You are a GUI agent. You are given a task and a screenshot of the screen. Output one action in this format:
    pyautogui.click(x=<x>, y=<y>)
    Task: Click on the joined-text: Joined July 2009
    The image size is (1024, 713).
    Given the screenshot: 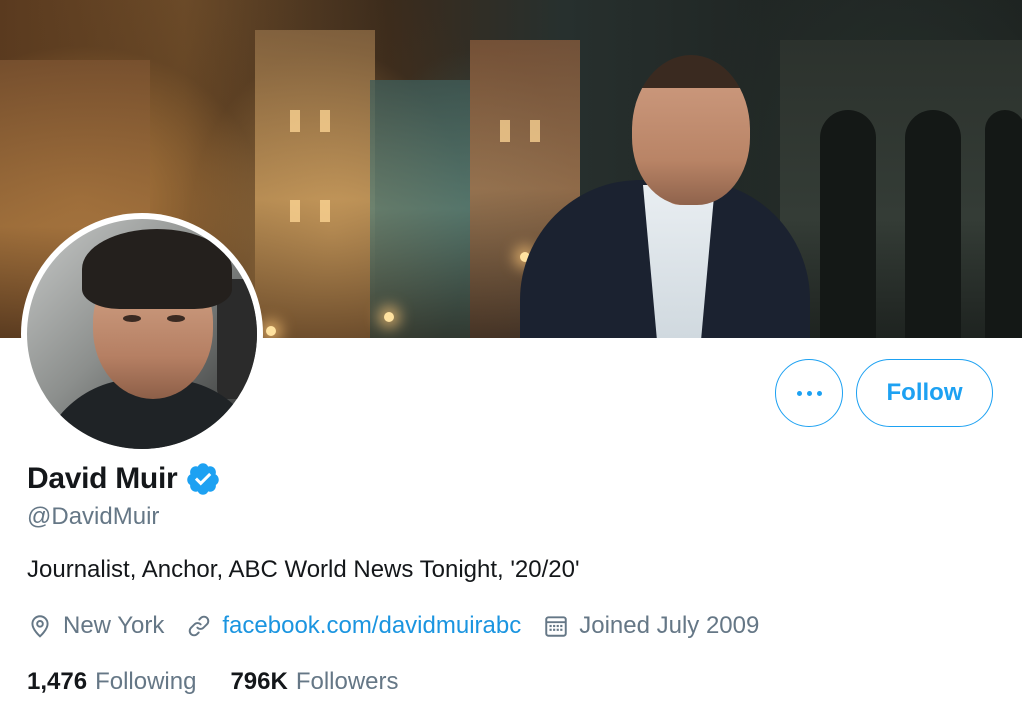 What is the action you would take?
    pyautogui.click(x=669, y=625)
    